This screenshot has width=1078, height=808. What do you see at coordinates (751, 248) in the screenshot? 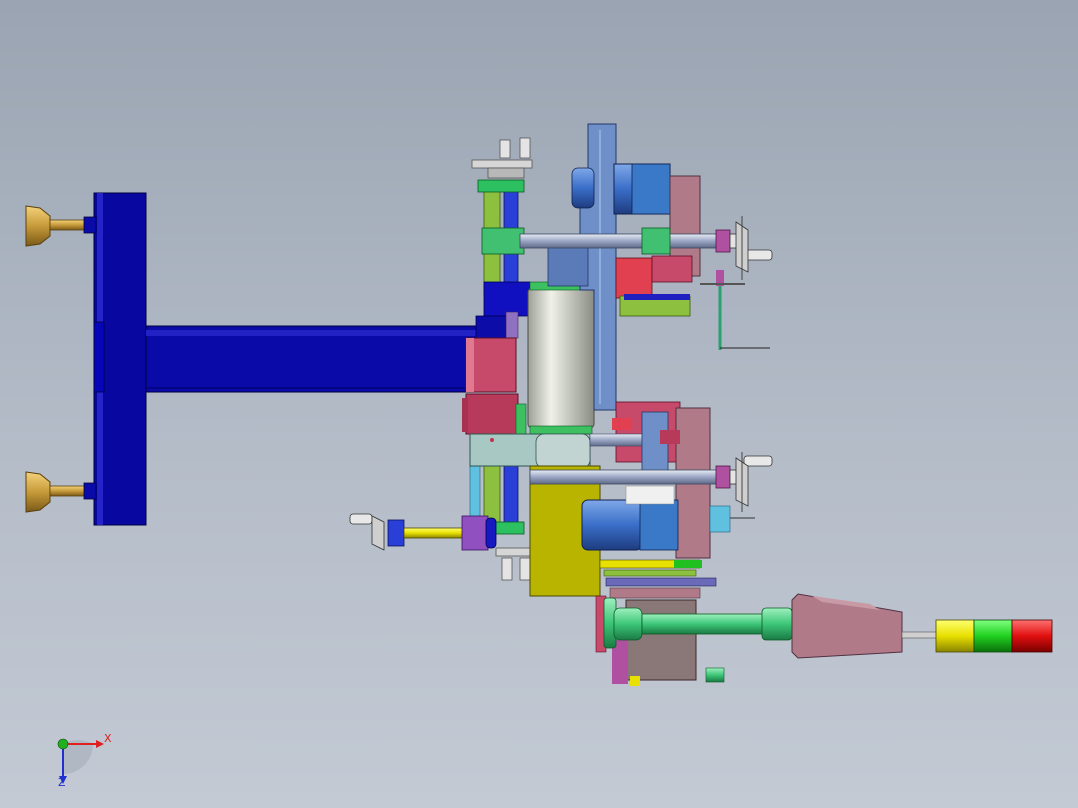
I see `clamp-upper-right` at bounding box center [751, 248].